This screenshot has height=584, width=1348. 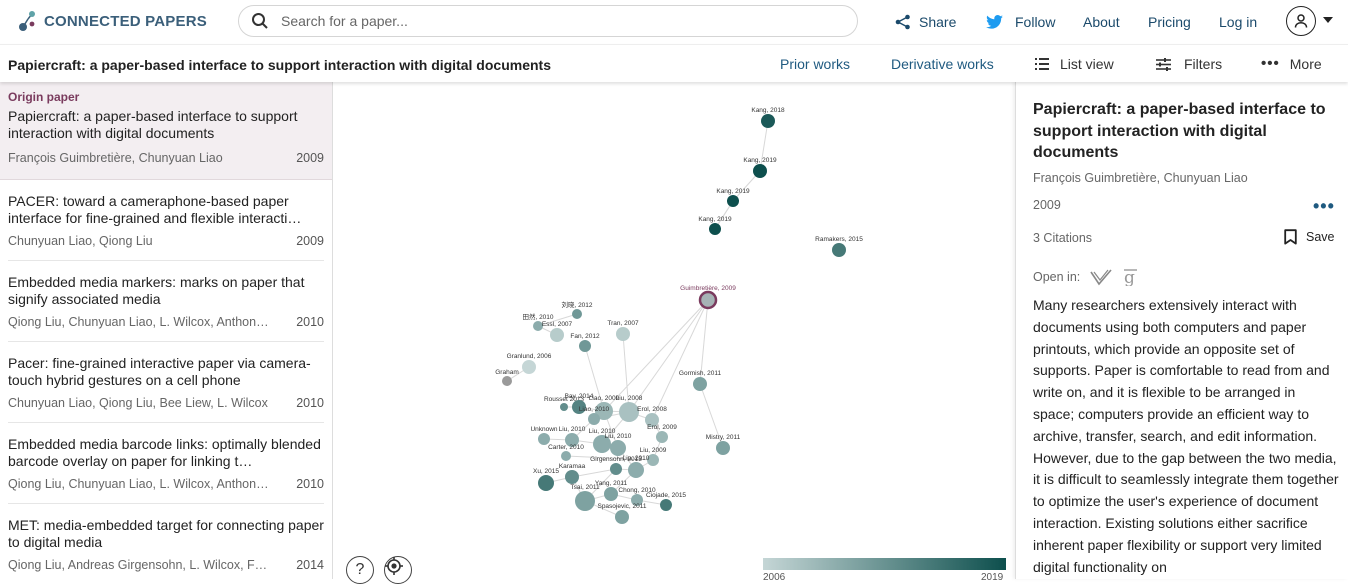 I want to click on graph-node-label: 田然, 2010, so click(x=537, y=316).